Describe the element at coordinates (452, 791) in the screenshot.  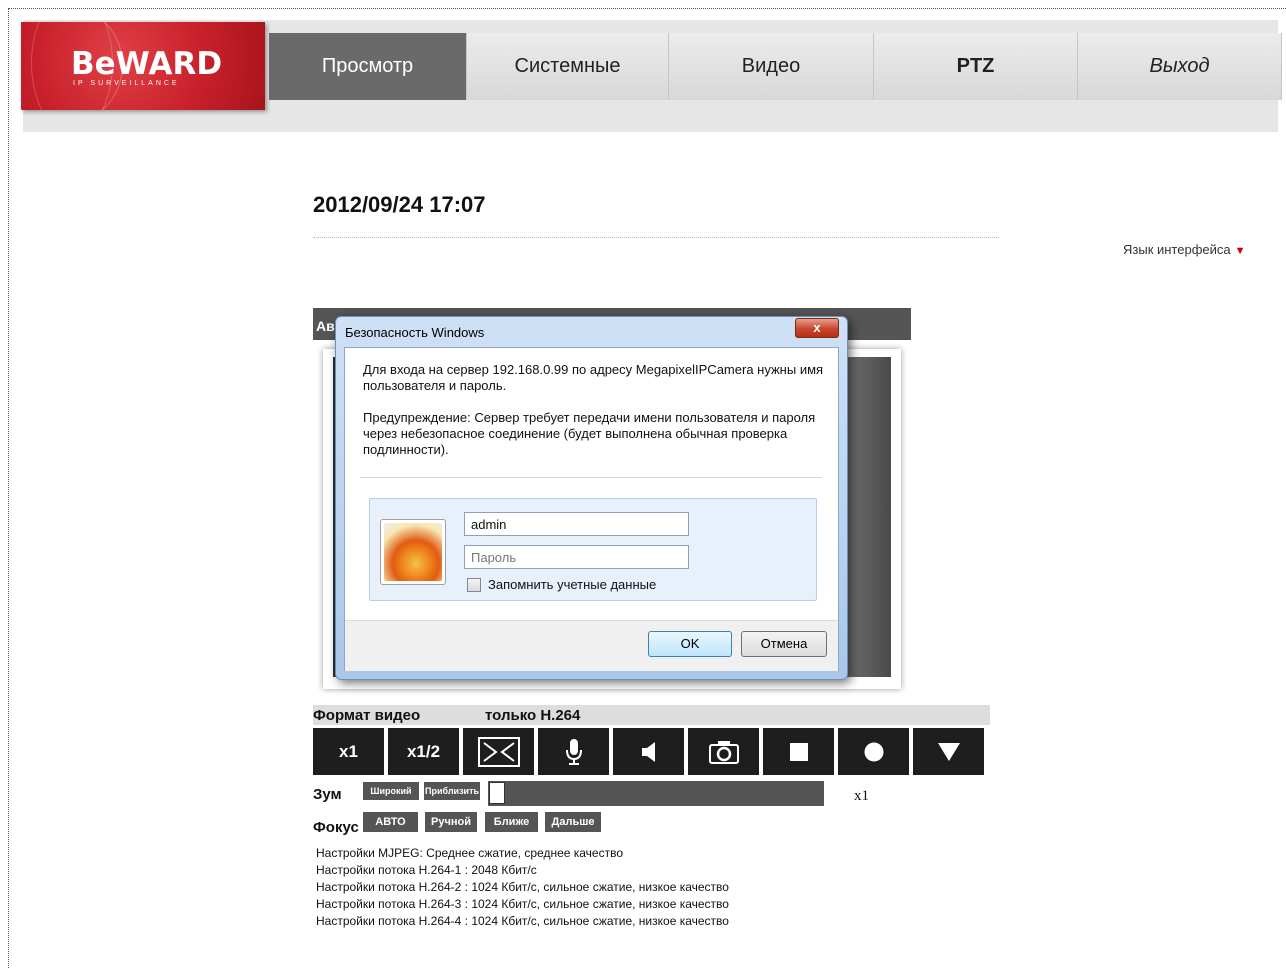
I see `zoom-in-button: Приблизить` at that location.